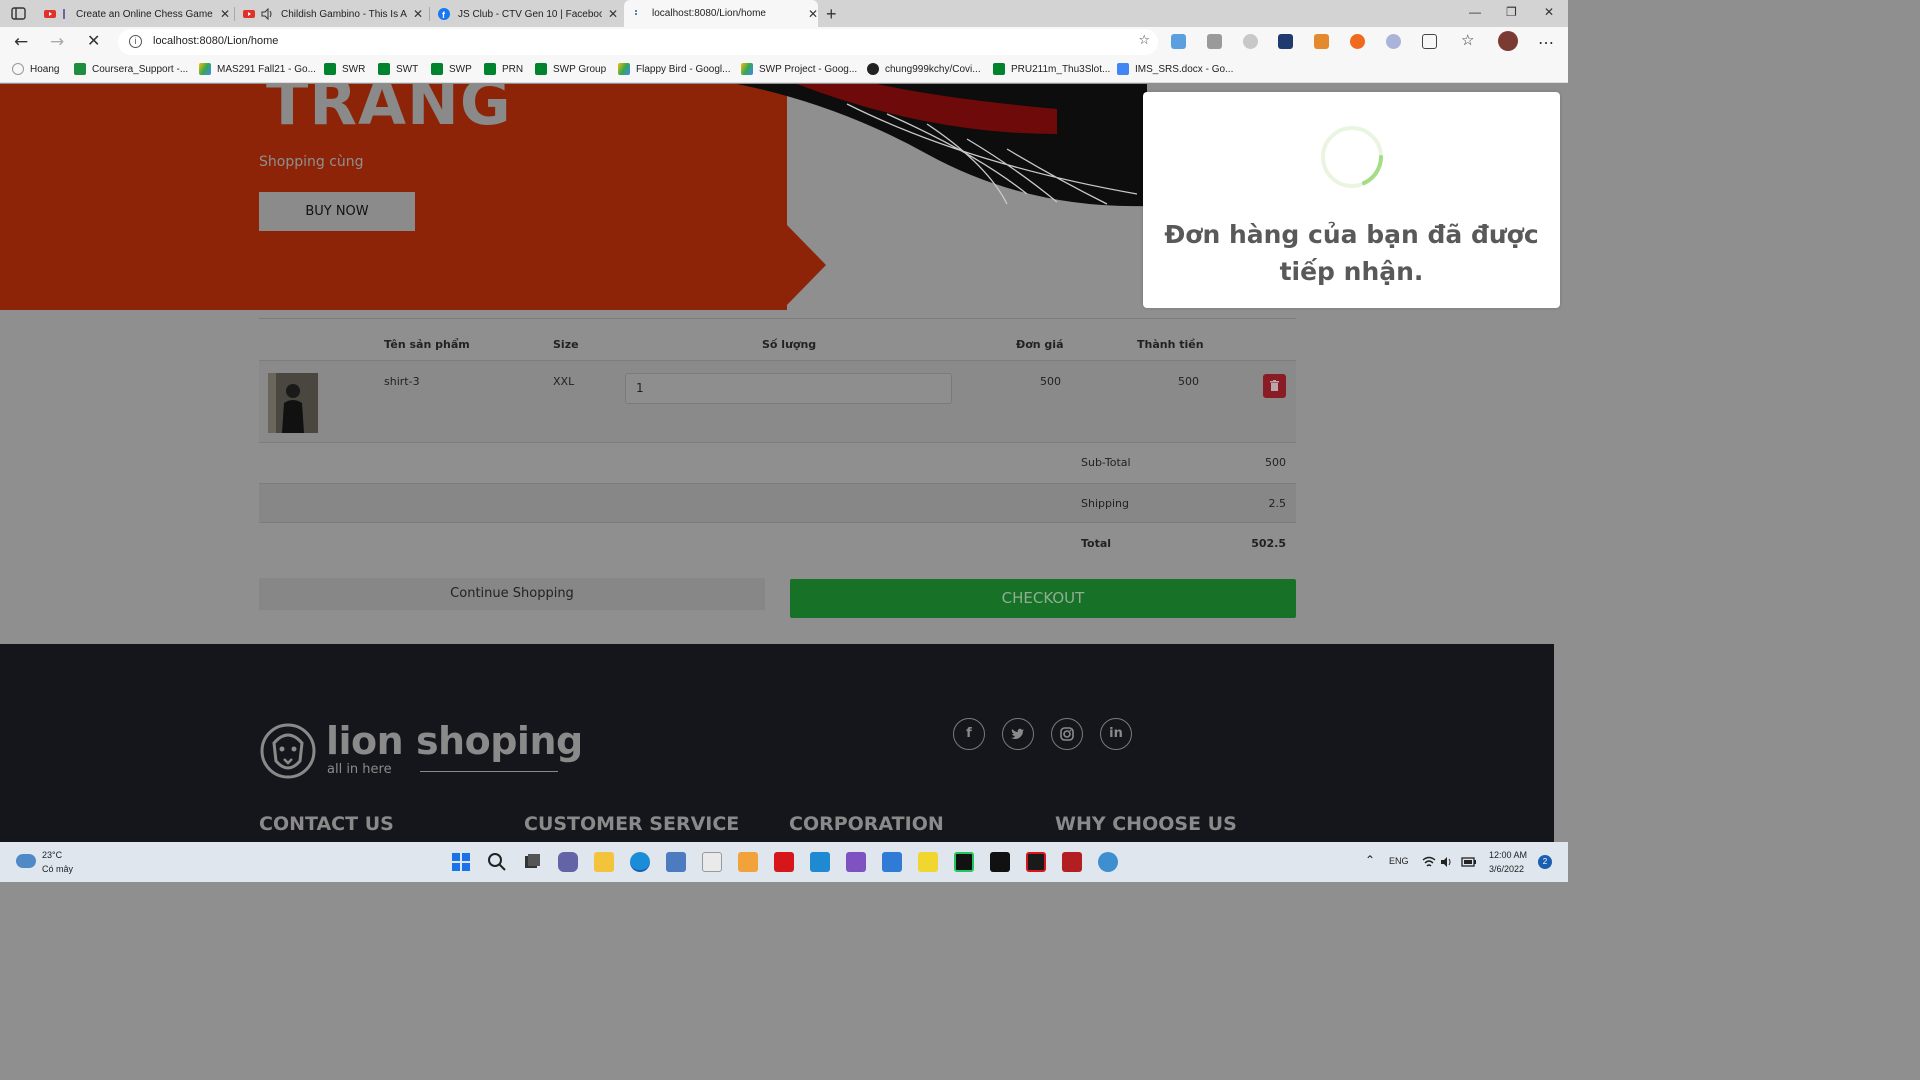 This screenshot has width=1920, height=1080. What do you see at coordinates (234, 14) in the screenshot?
I see `tab-separator` at bounding box center [234, 14].